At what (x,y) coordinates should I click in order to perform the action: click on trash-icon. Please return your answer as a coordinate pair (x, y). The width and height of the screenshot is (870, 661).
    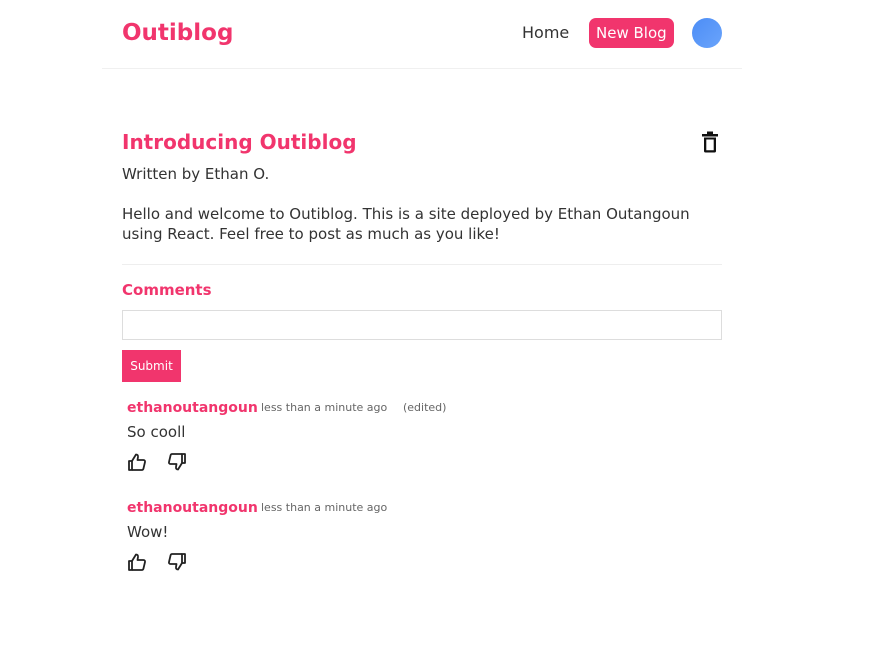
    Looking at the image, I should click on (710, 142).